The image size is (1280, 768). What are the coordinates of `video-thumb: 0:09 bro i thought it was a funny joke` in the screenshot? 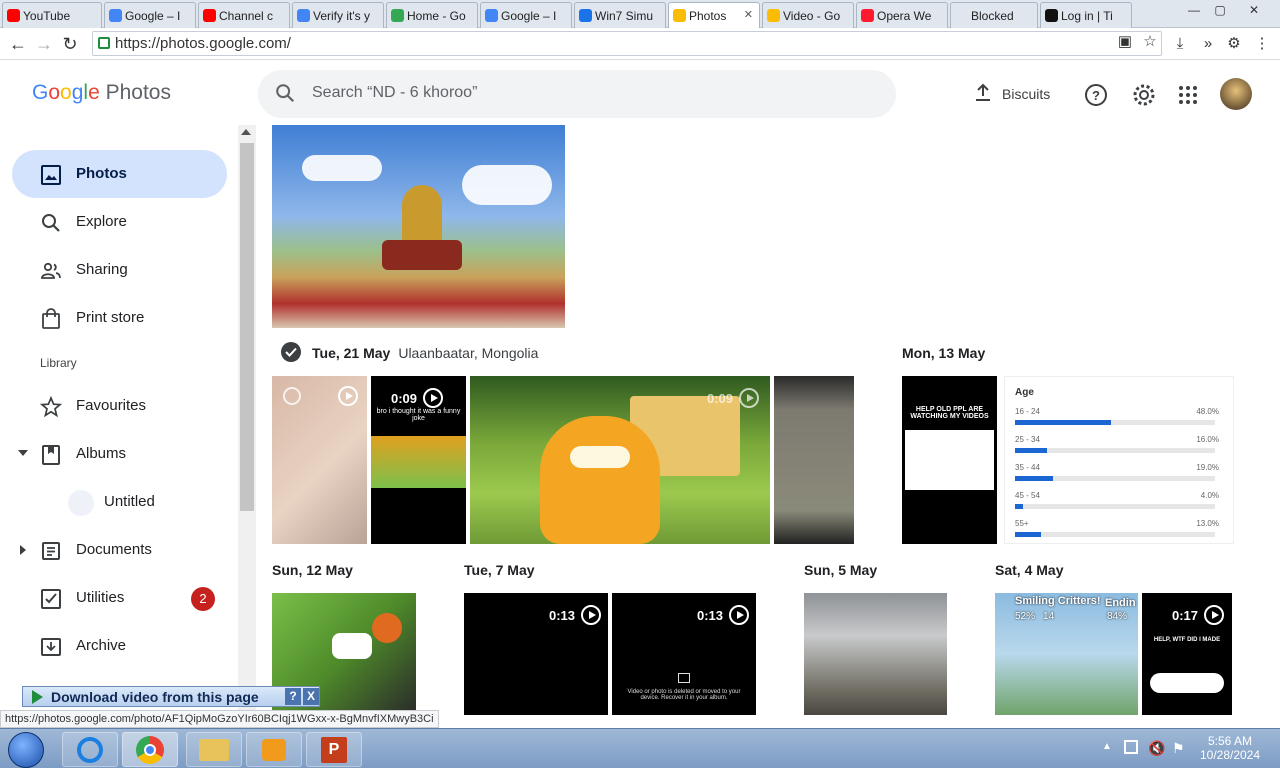 It's located at (418, 460).